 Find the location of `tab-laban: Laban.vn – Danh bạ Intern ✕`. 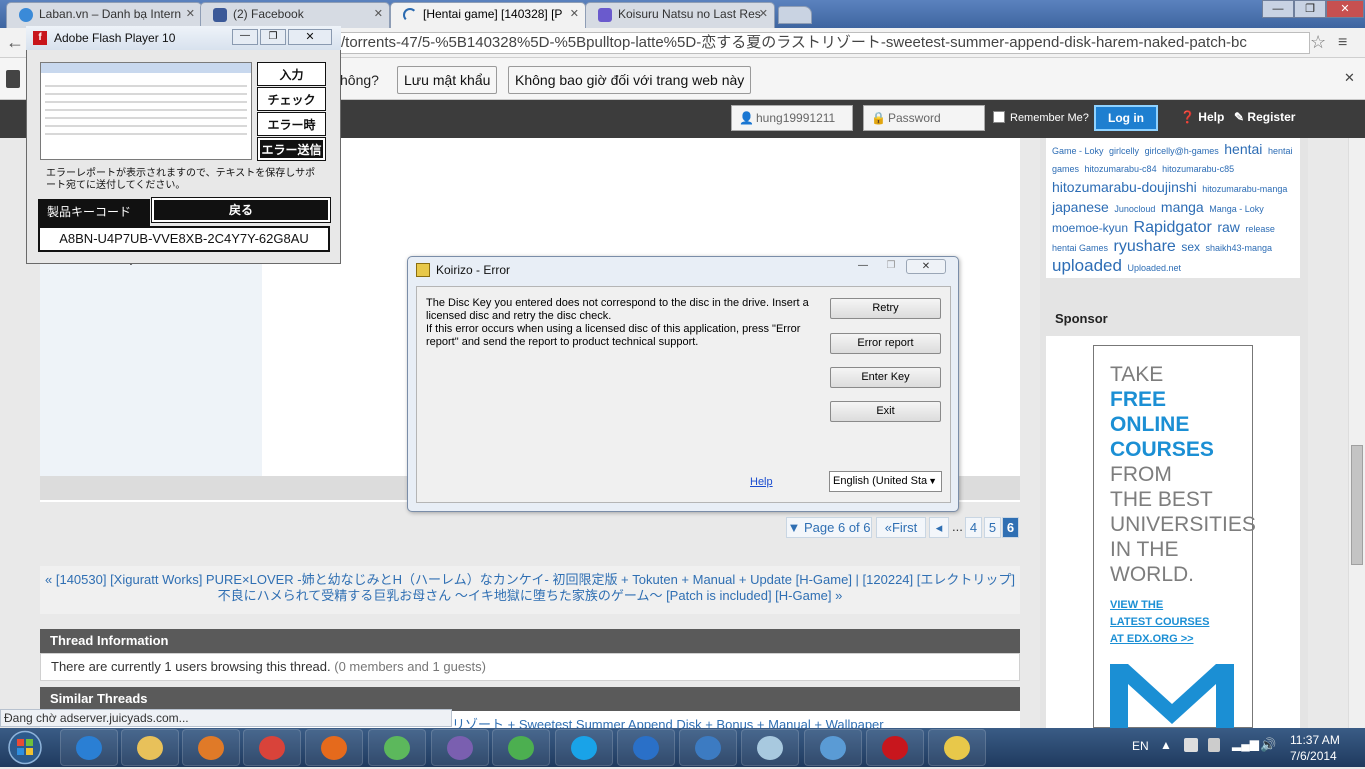

tab-laban: Laban.vn – Danh bạ Intern ✕ is located at coordinates (104, 15).